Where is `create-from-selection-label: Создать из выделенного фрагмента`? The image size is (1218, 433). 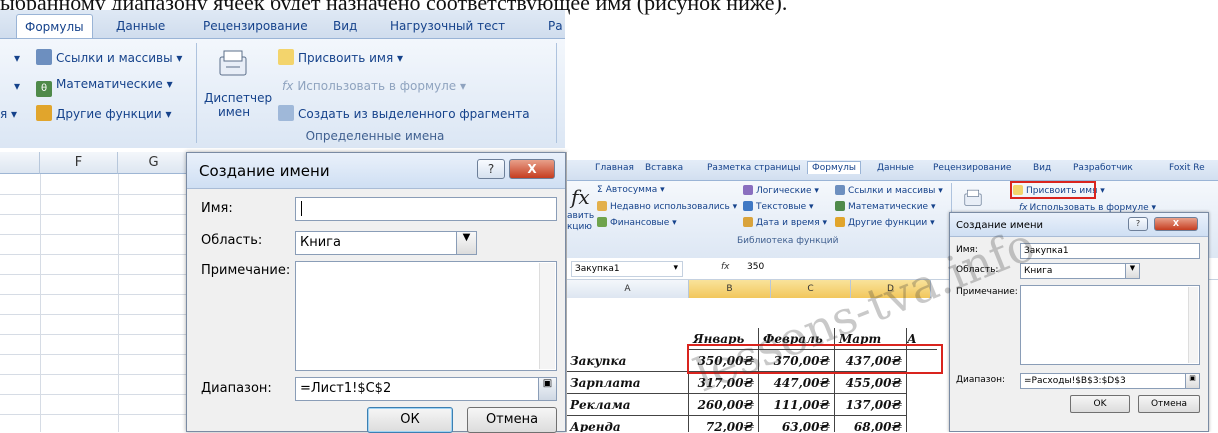
create-from-selection-label: Создать из выделенного фрагмента is located at coordinates (414, 114).